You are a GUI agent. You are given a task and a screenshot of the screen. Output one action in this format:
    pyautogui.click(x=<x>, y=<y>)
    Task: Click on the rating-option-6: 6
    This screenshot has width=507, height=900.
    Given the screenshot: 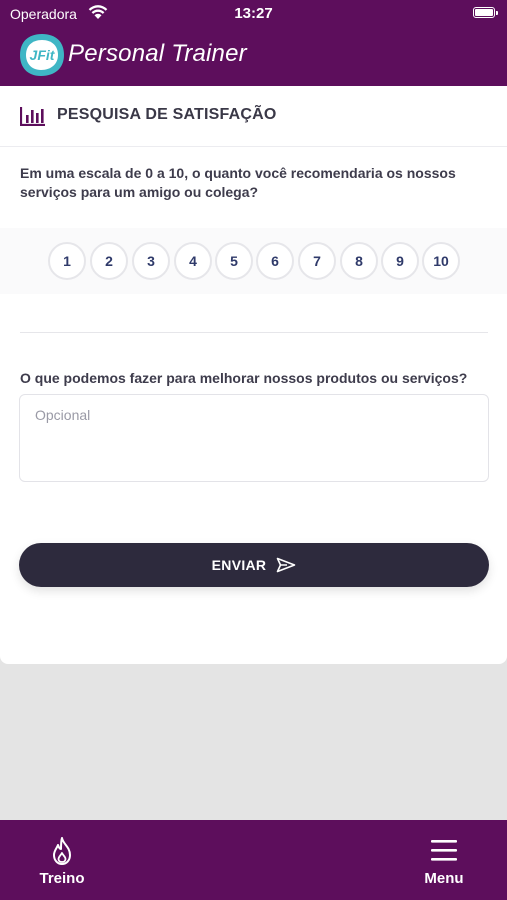 What is the action you would take?
    pyautogui.click(x=275, y=261)
    